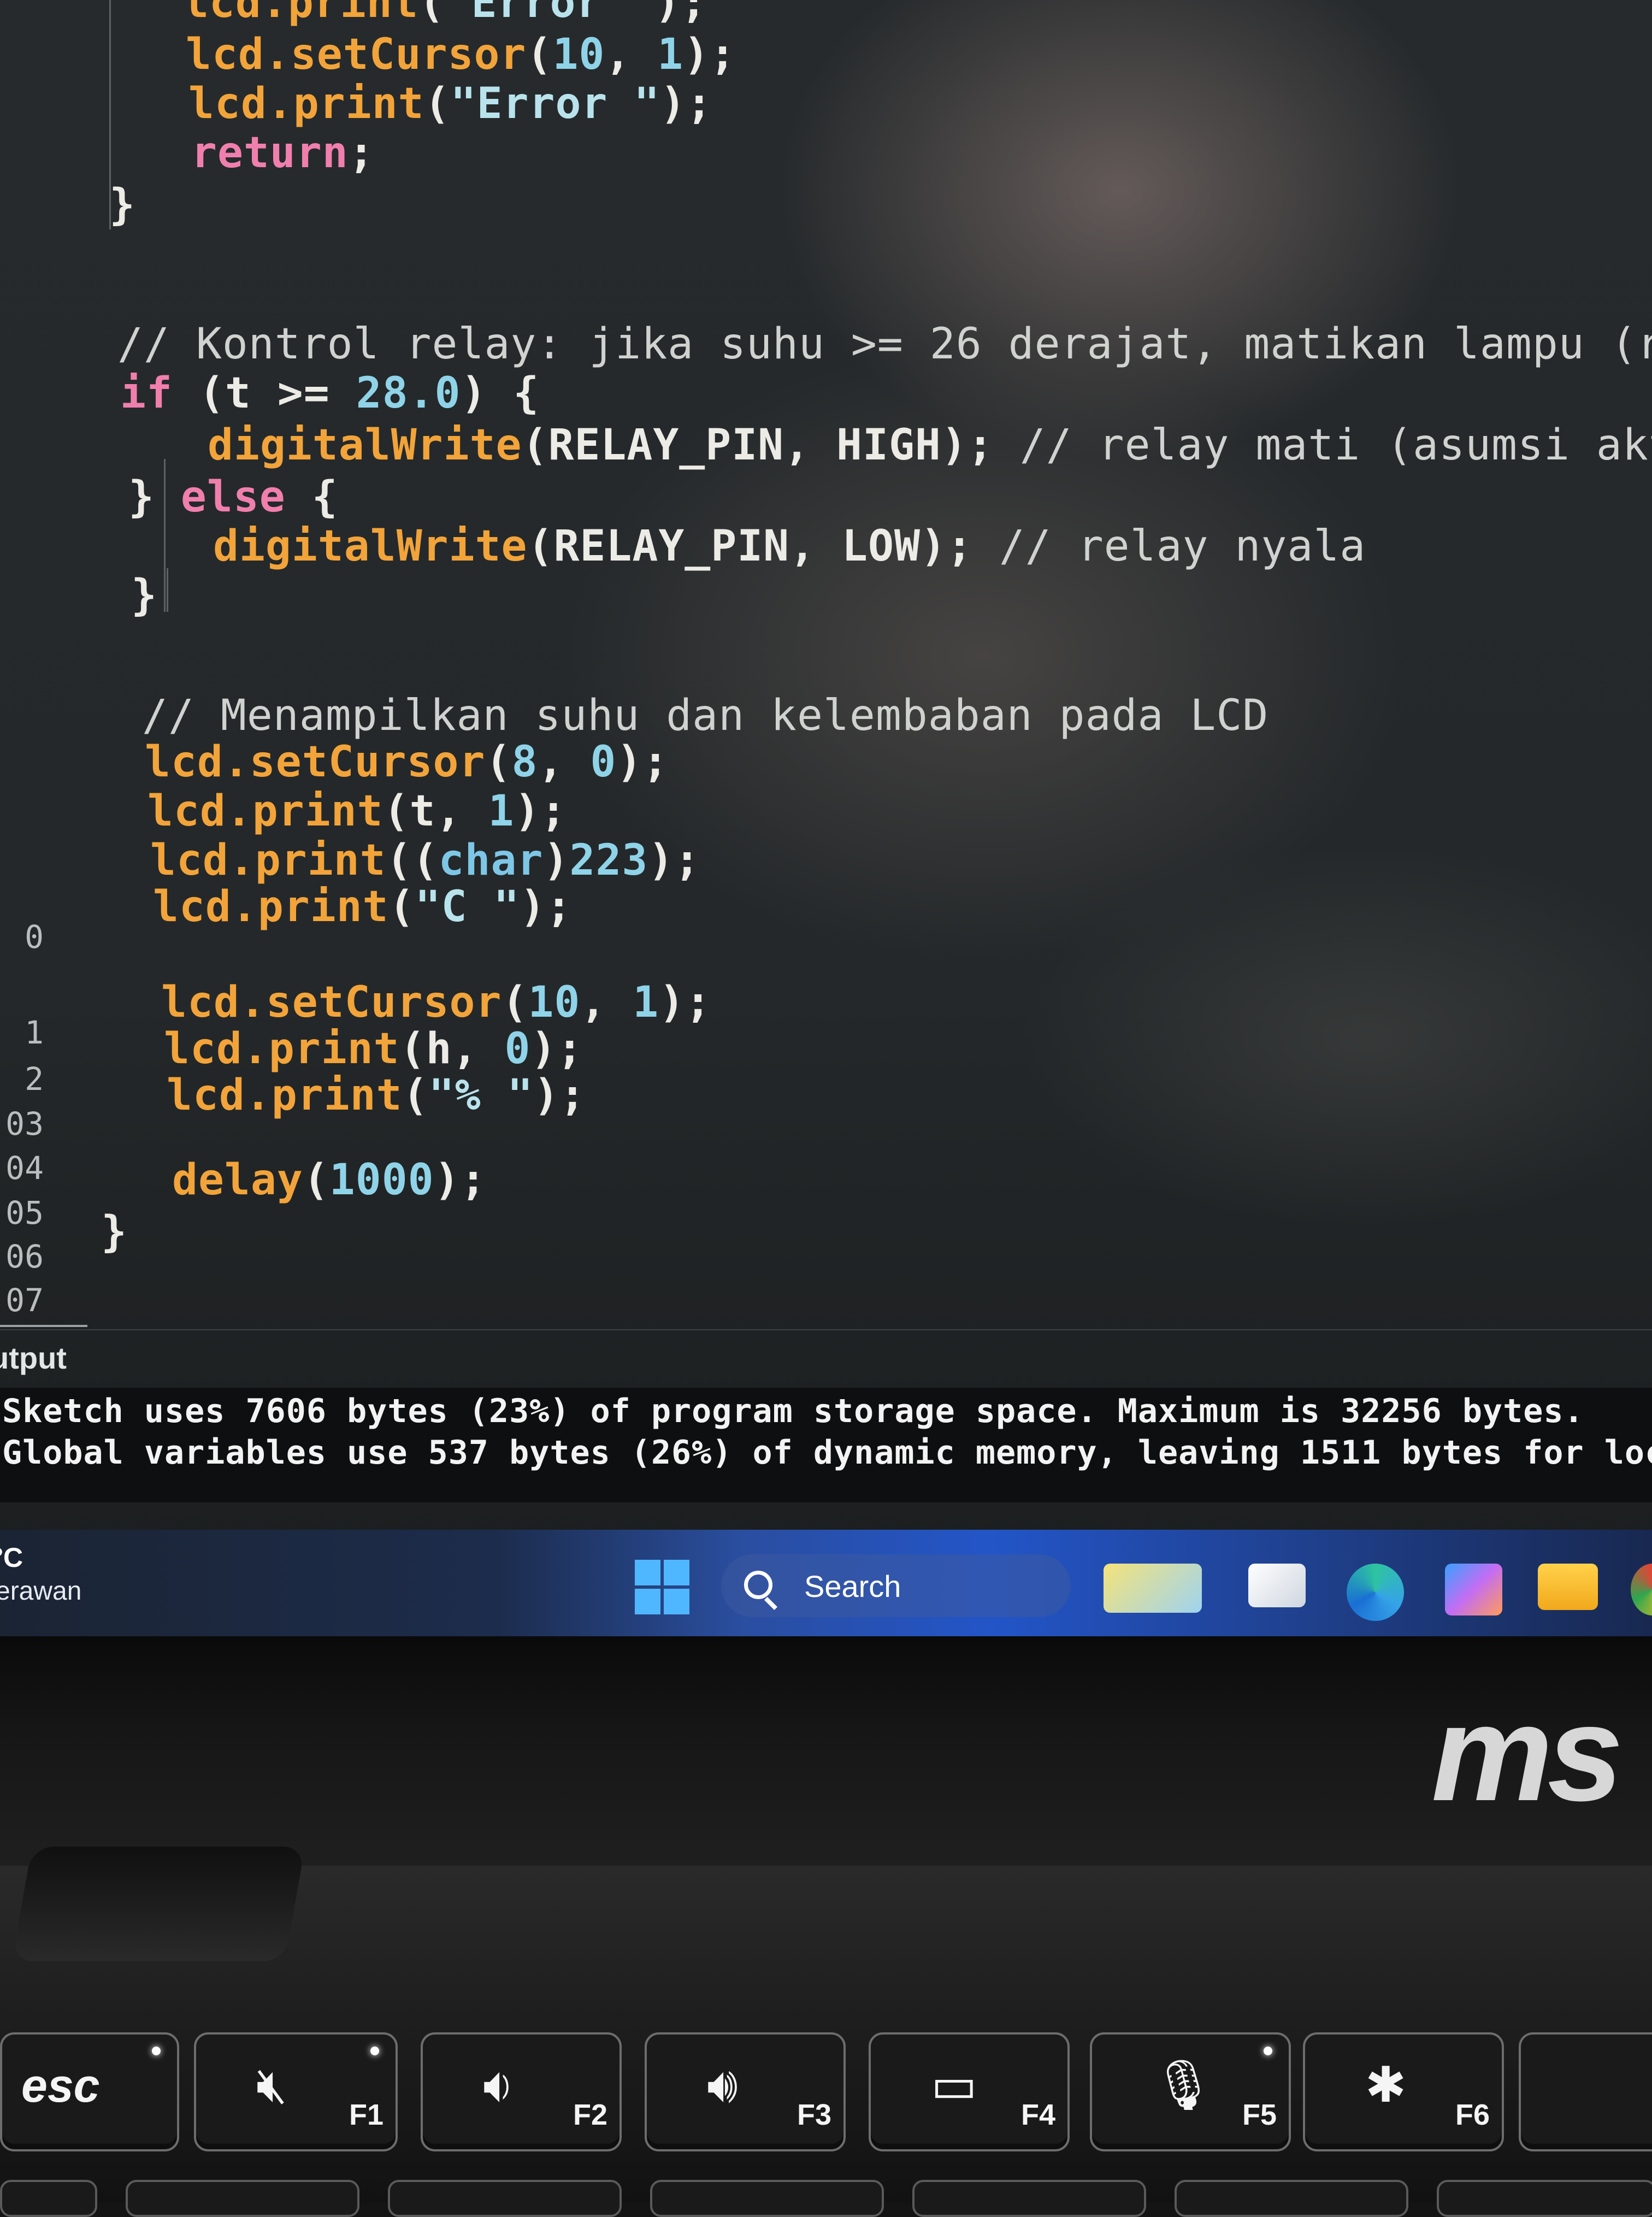 This screenshot has height=2217, width=1652. Describe the element at coordinates (296, 2091) in the screenshot. I see `f1-key: 🔇︎ F1` at that location.